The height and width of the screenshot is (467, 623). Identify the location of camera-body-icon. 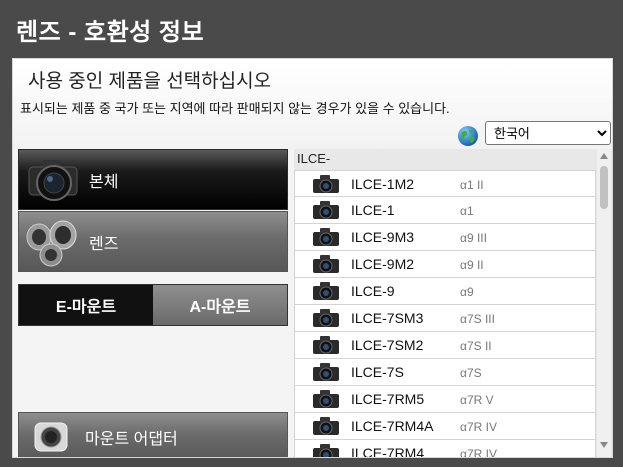
(53, 180).